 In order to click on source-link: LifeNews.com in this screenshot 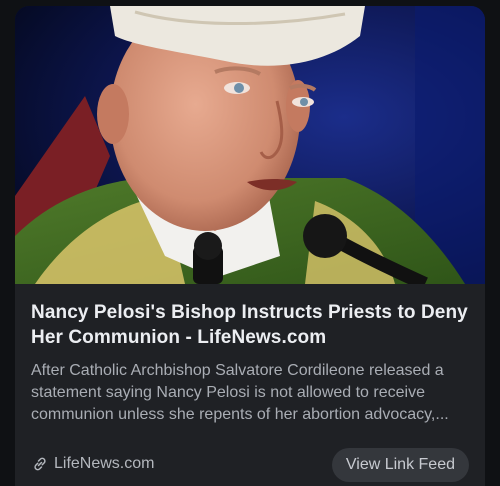, I will do `click(92, 464)`.